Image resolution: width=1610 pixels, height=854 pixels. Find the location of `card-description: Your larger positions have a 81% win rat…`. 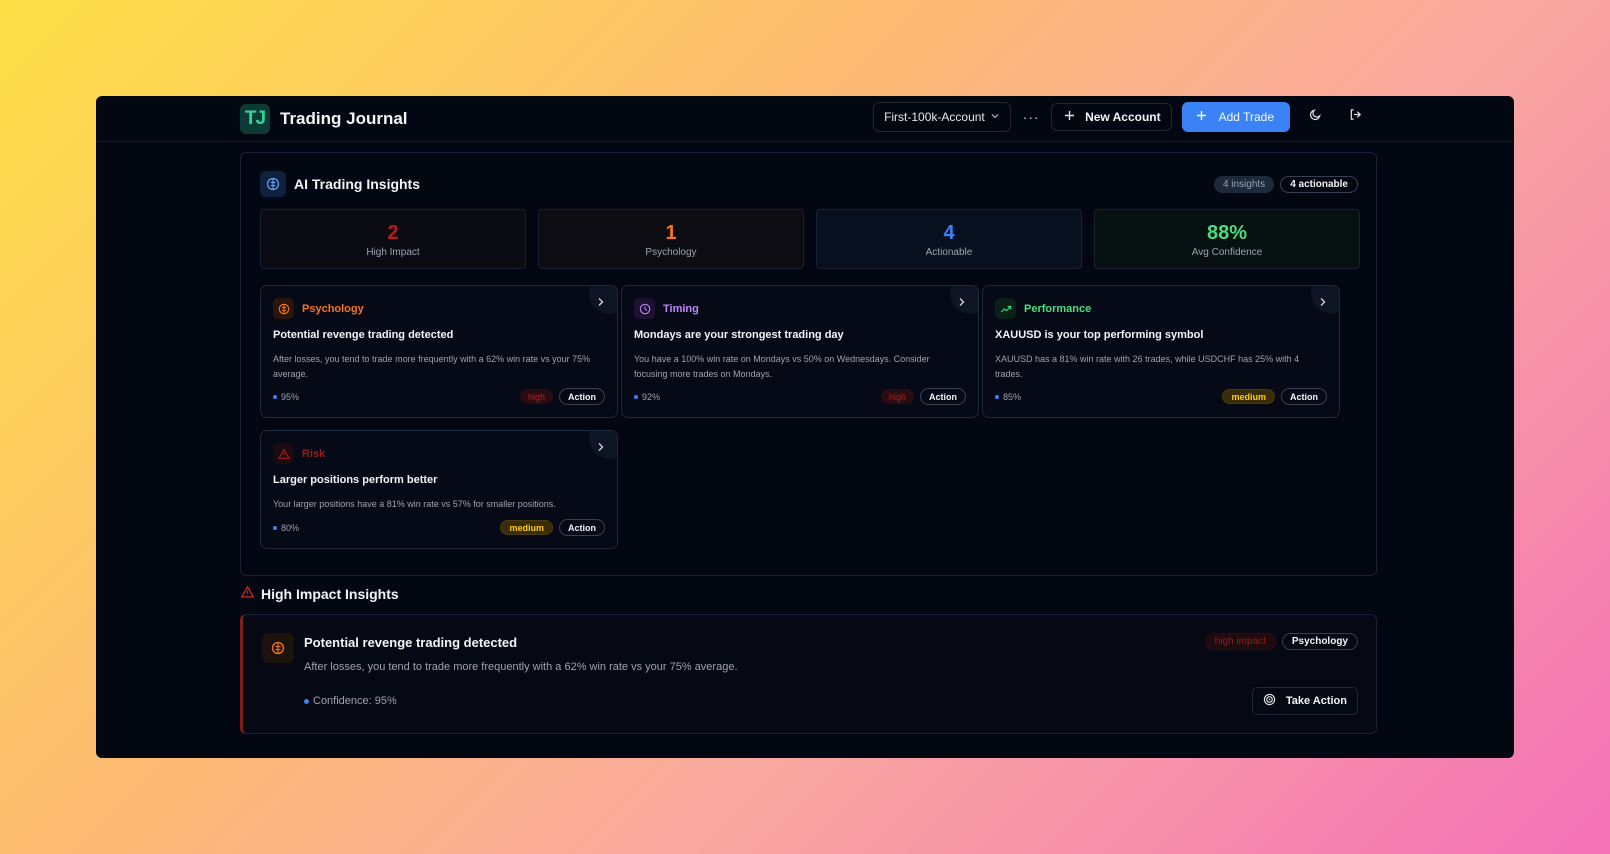

card-description: Your larger positions have a 81% win rat… is located at coordinates (414, 504).